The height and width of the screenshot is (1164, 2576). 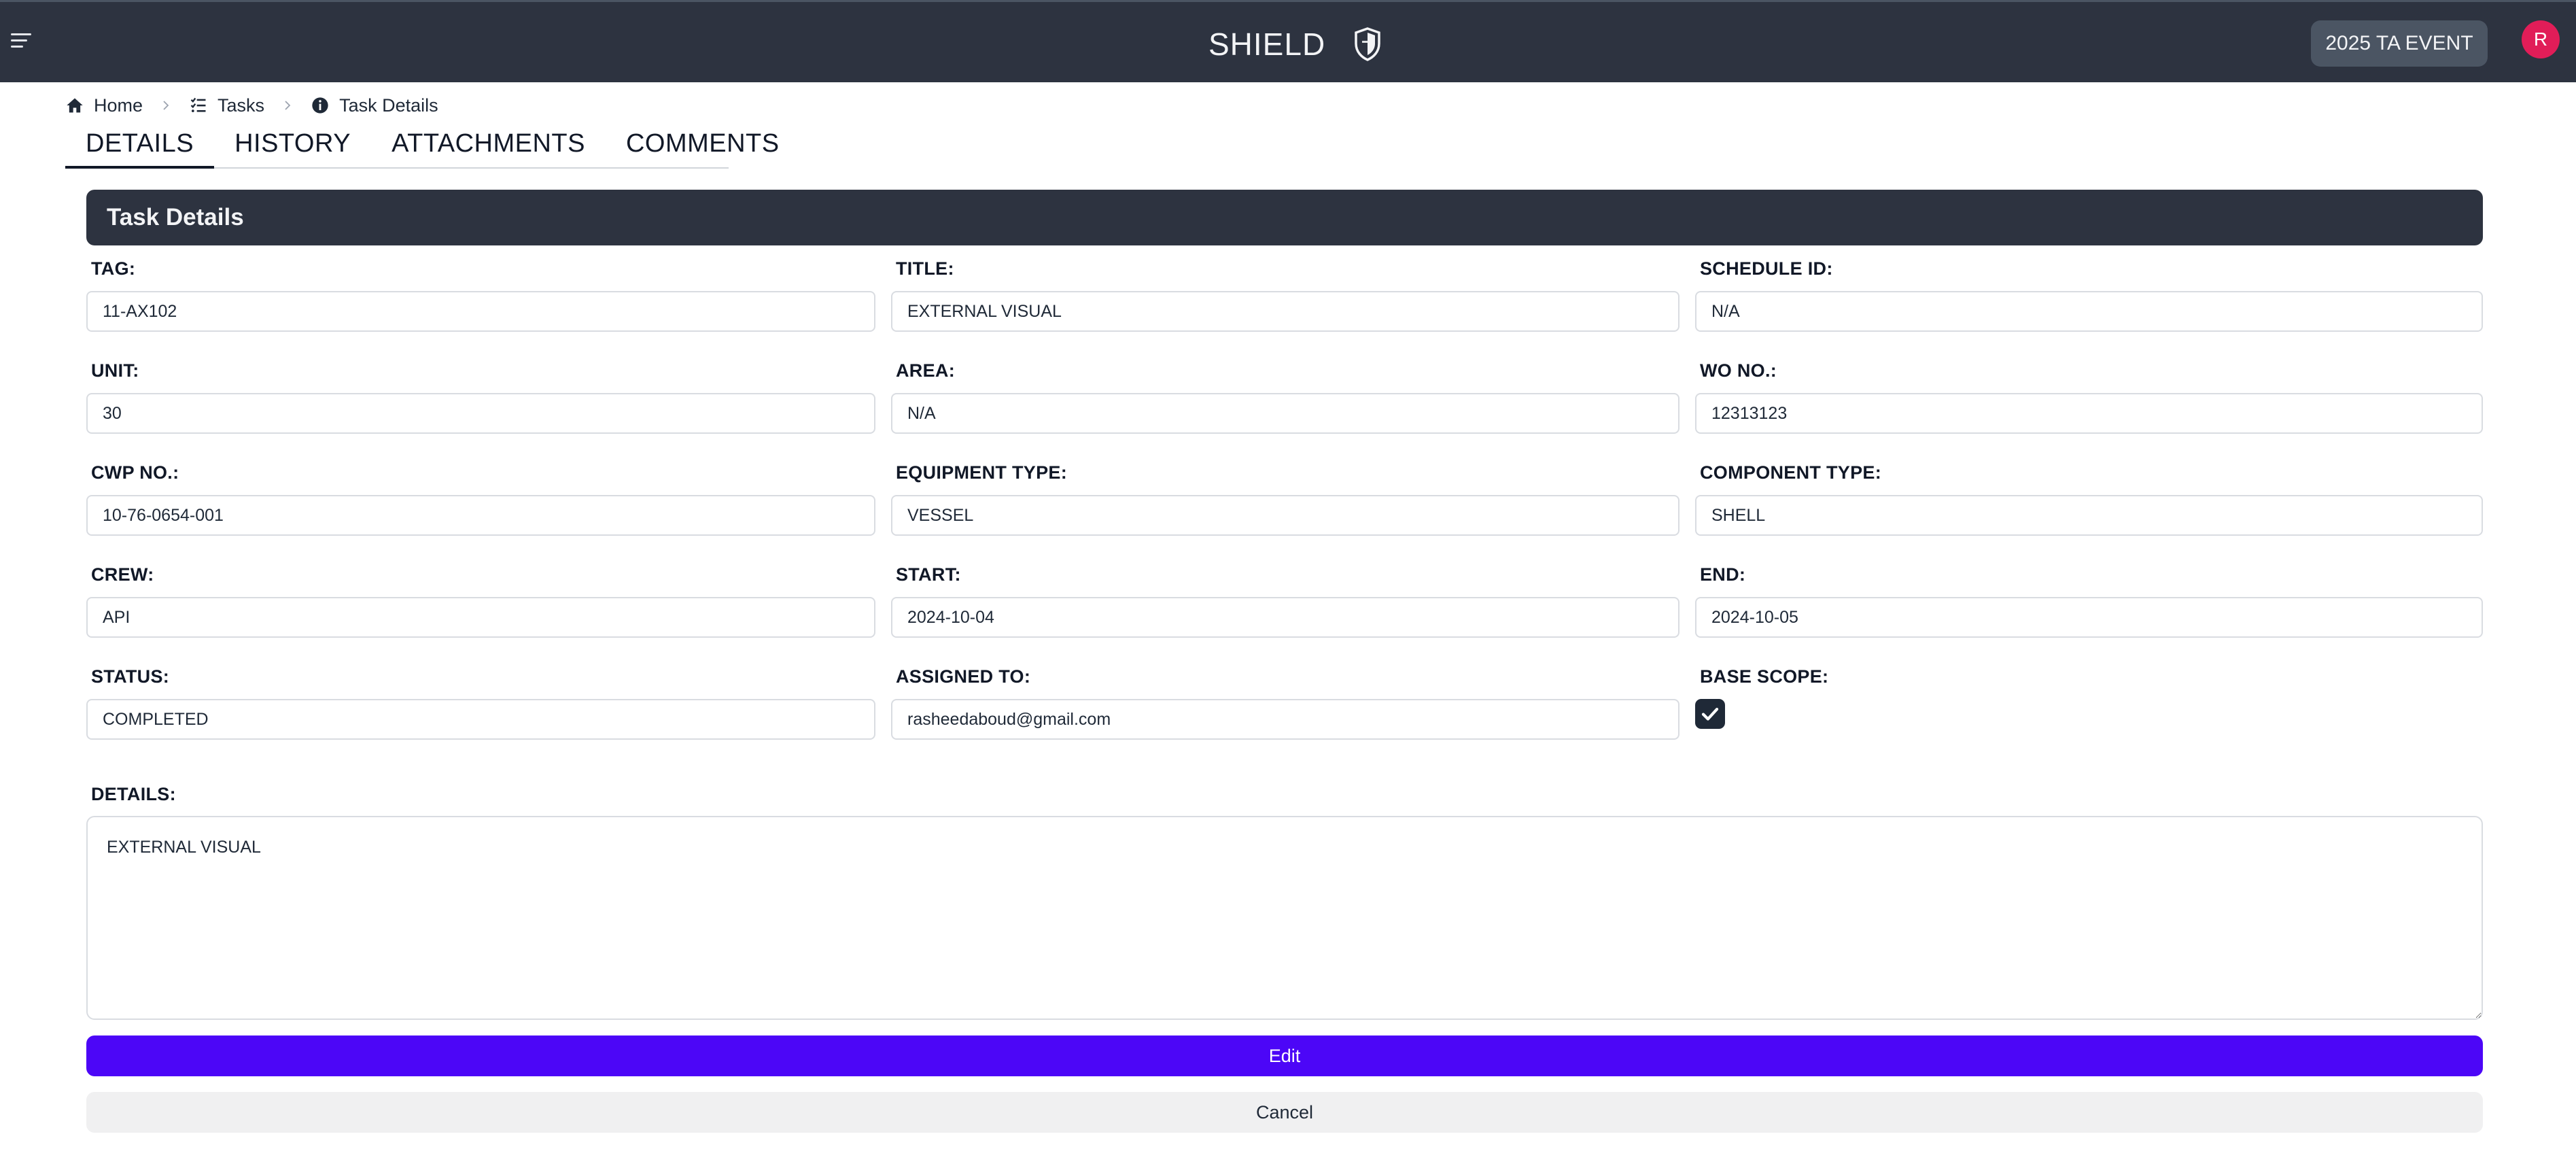 I want to click on tab-details: DETAILS, so click(x=140, y=149).